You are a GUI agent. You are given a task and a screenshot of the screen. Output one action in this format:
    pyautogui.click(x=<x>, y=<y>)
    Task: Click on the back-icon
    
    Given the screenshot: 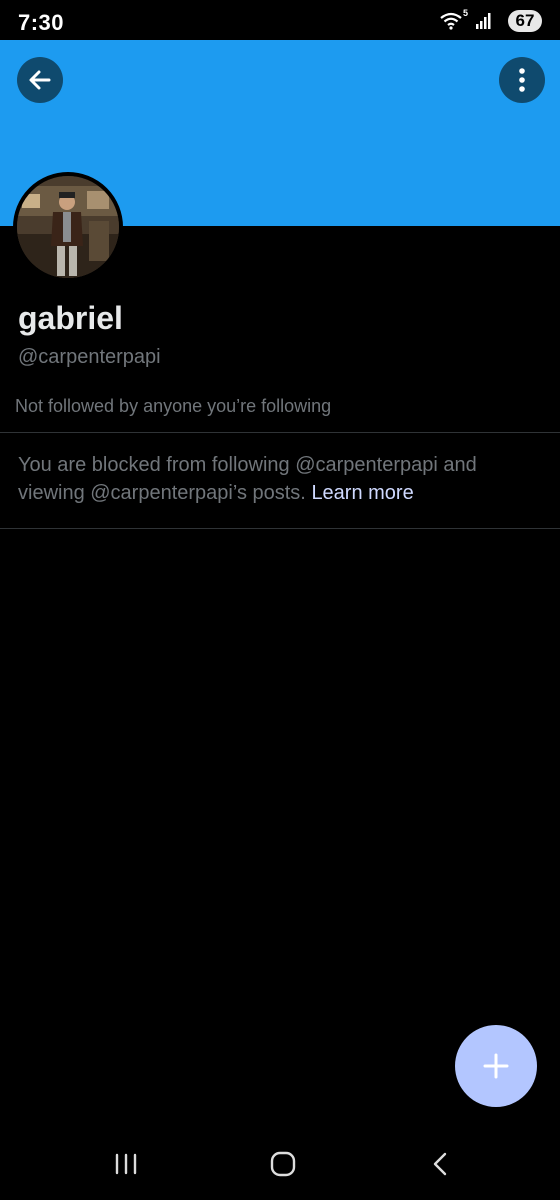 What is the action you would take?
    pyautogui.click(x=440, y=1164)
    